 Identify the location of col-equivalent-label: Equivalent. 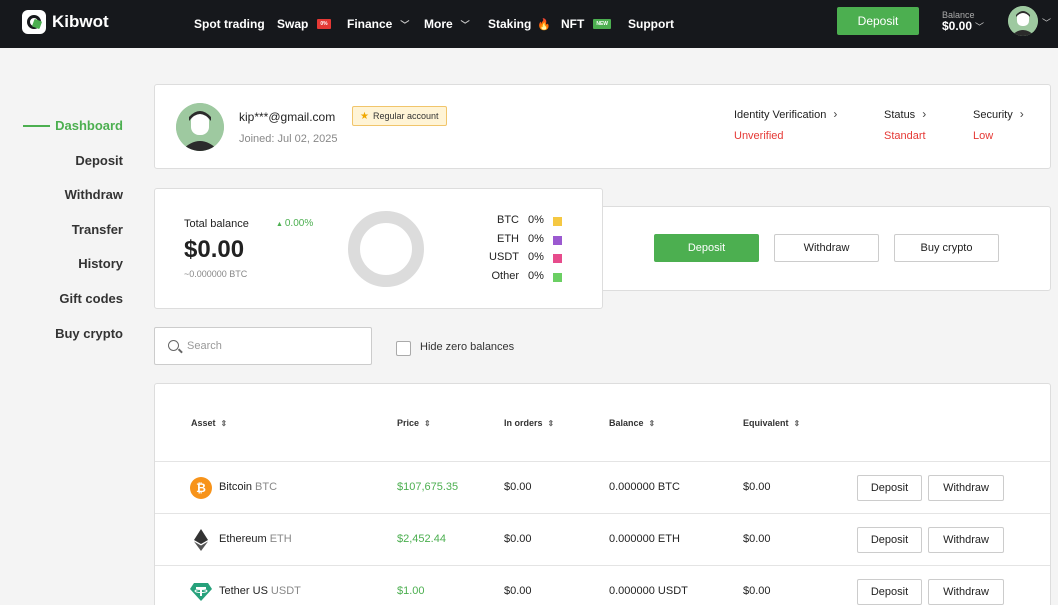
(766, 423).